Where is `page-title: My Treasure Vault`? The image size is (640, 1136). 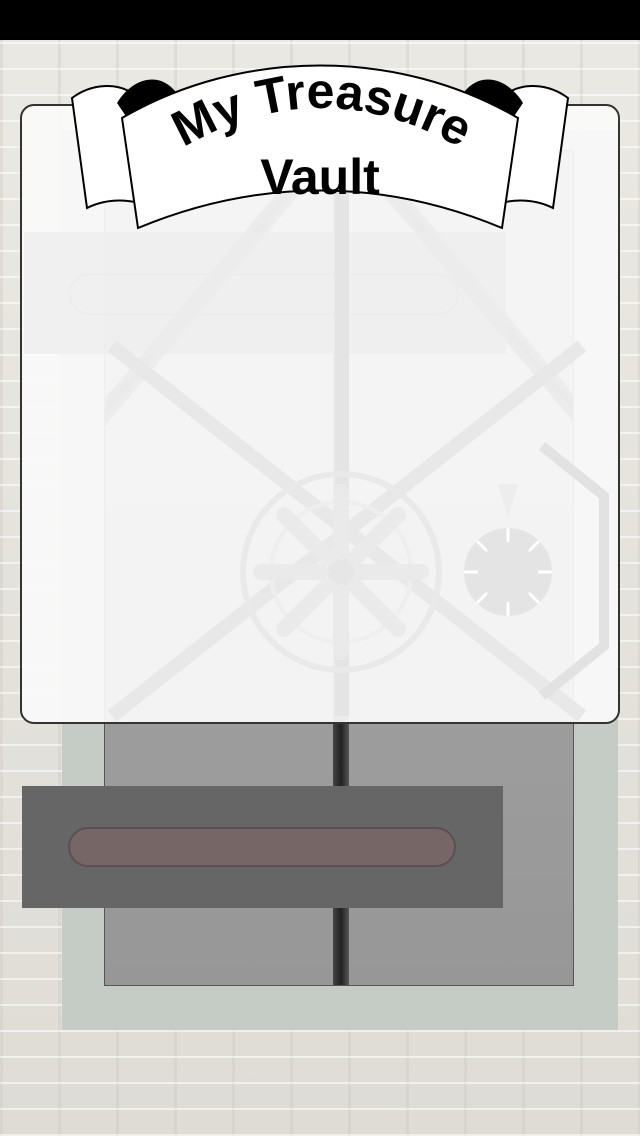
page-title: My Treasure Vault is located at coordinates (322, 134).